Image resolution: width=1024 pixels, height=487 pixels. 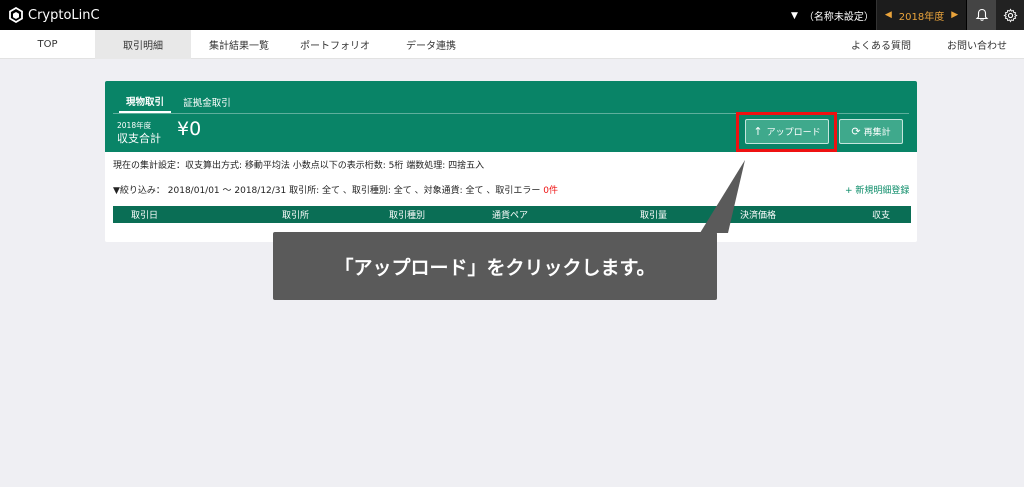 What do you see at coordinates (786, 132) in the screenshot?
I see `upload-highlight` at bounding box center [786, 132].